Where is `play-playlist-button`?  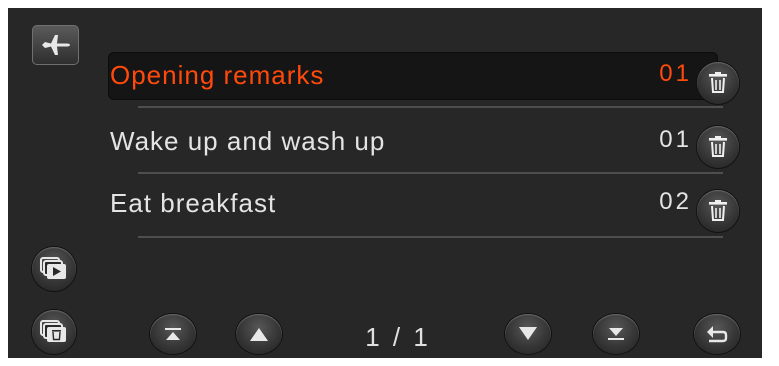
play-playlist-button is located at coordinates (54, 269).